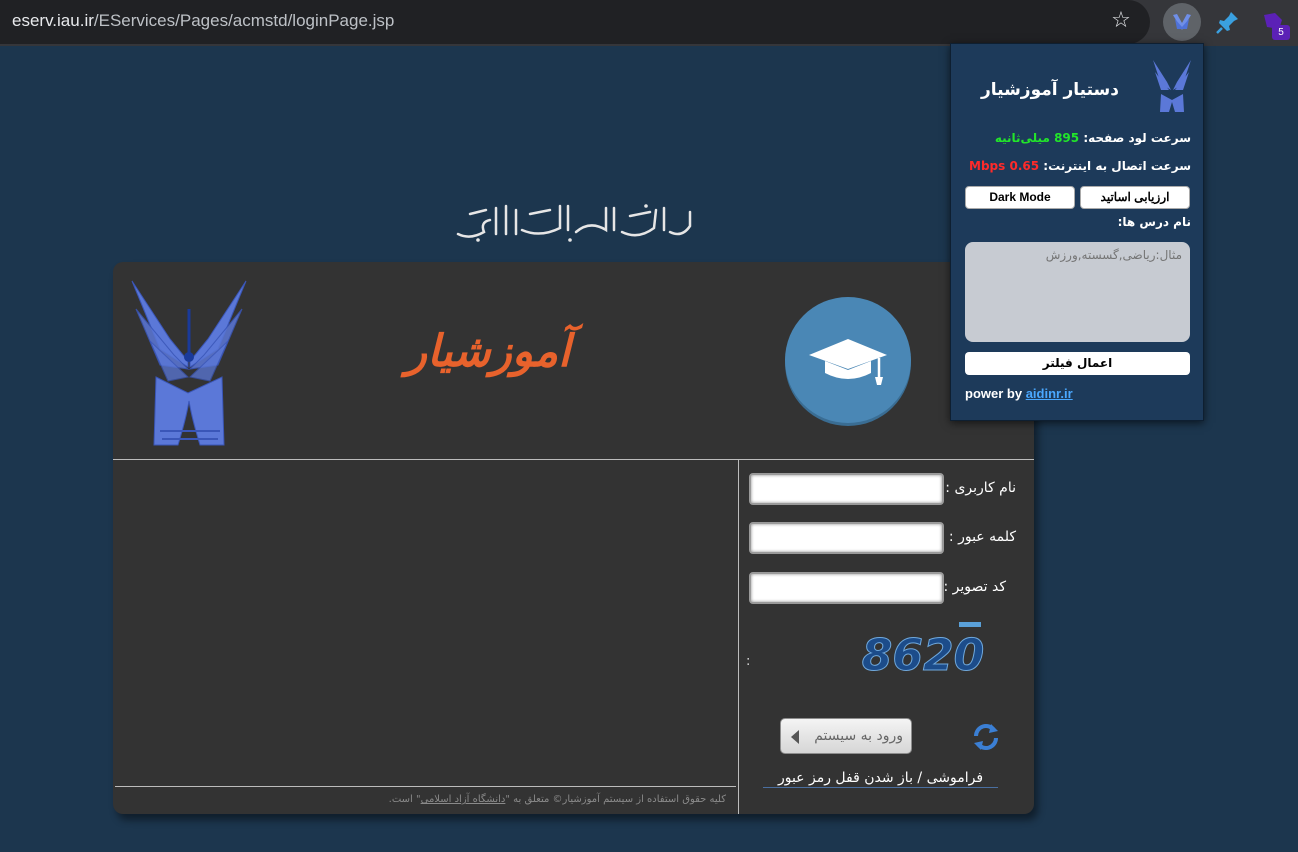 The image size is (1298, 852). I want to click on username-row: نام کاربری :, so click(888, 489).